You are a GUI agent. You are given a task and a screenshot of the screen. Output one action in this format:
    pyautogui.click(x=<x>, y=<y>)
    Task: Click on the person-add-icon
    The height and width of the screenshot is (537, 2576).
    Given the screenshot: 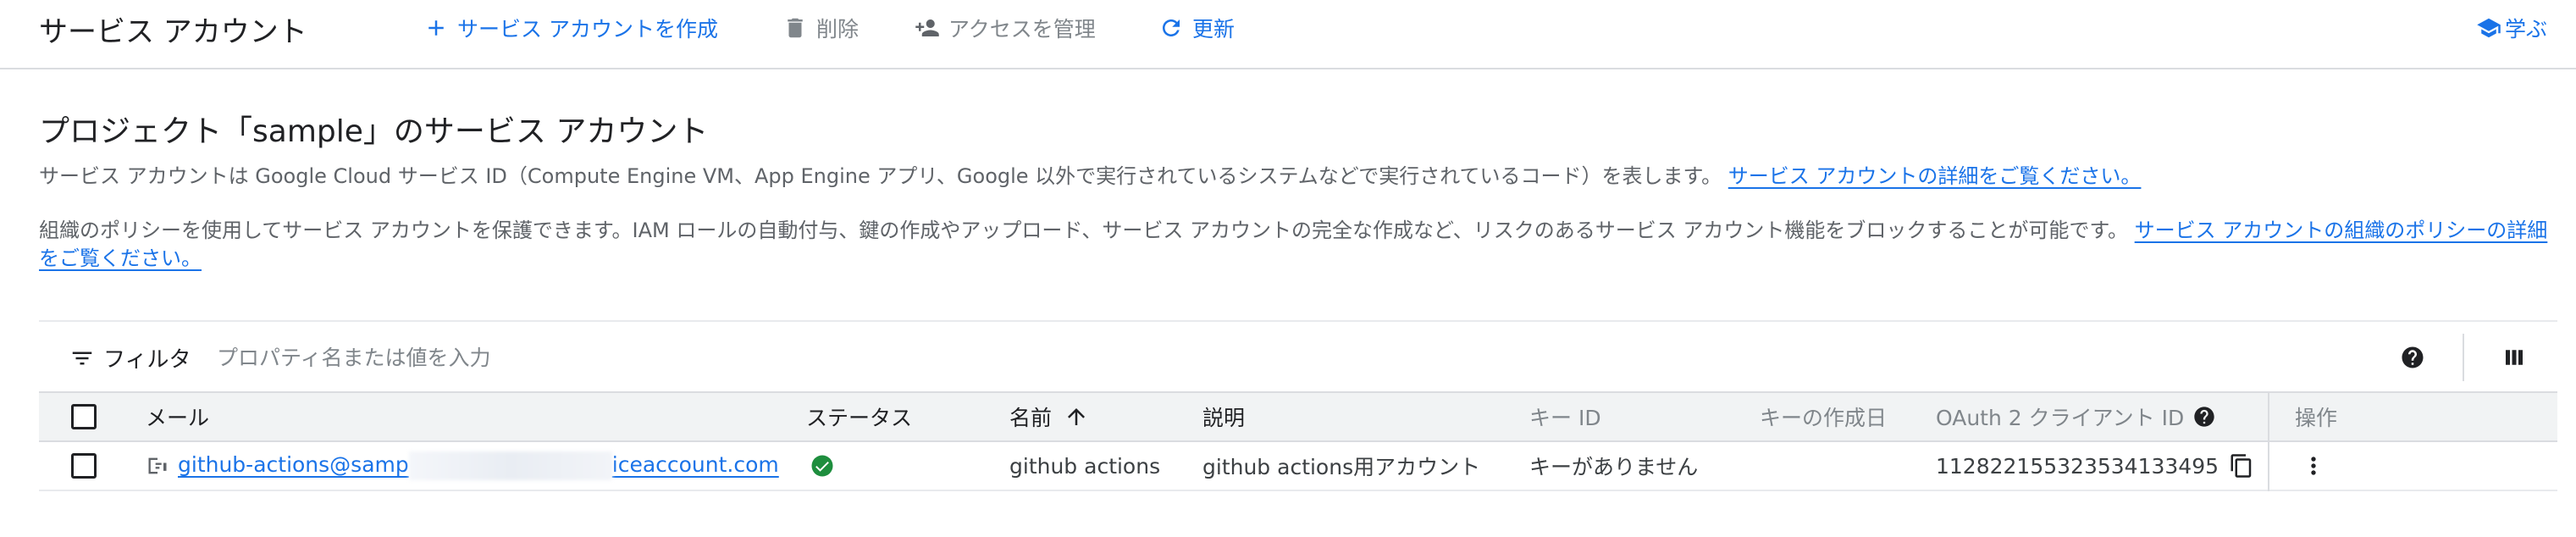 What is the action you would take?
    pyautogui.click(x=927, y=27)
    